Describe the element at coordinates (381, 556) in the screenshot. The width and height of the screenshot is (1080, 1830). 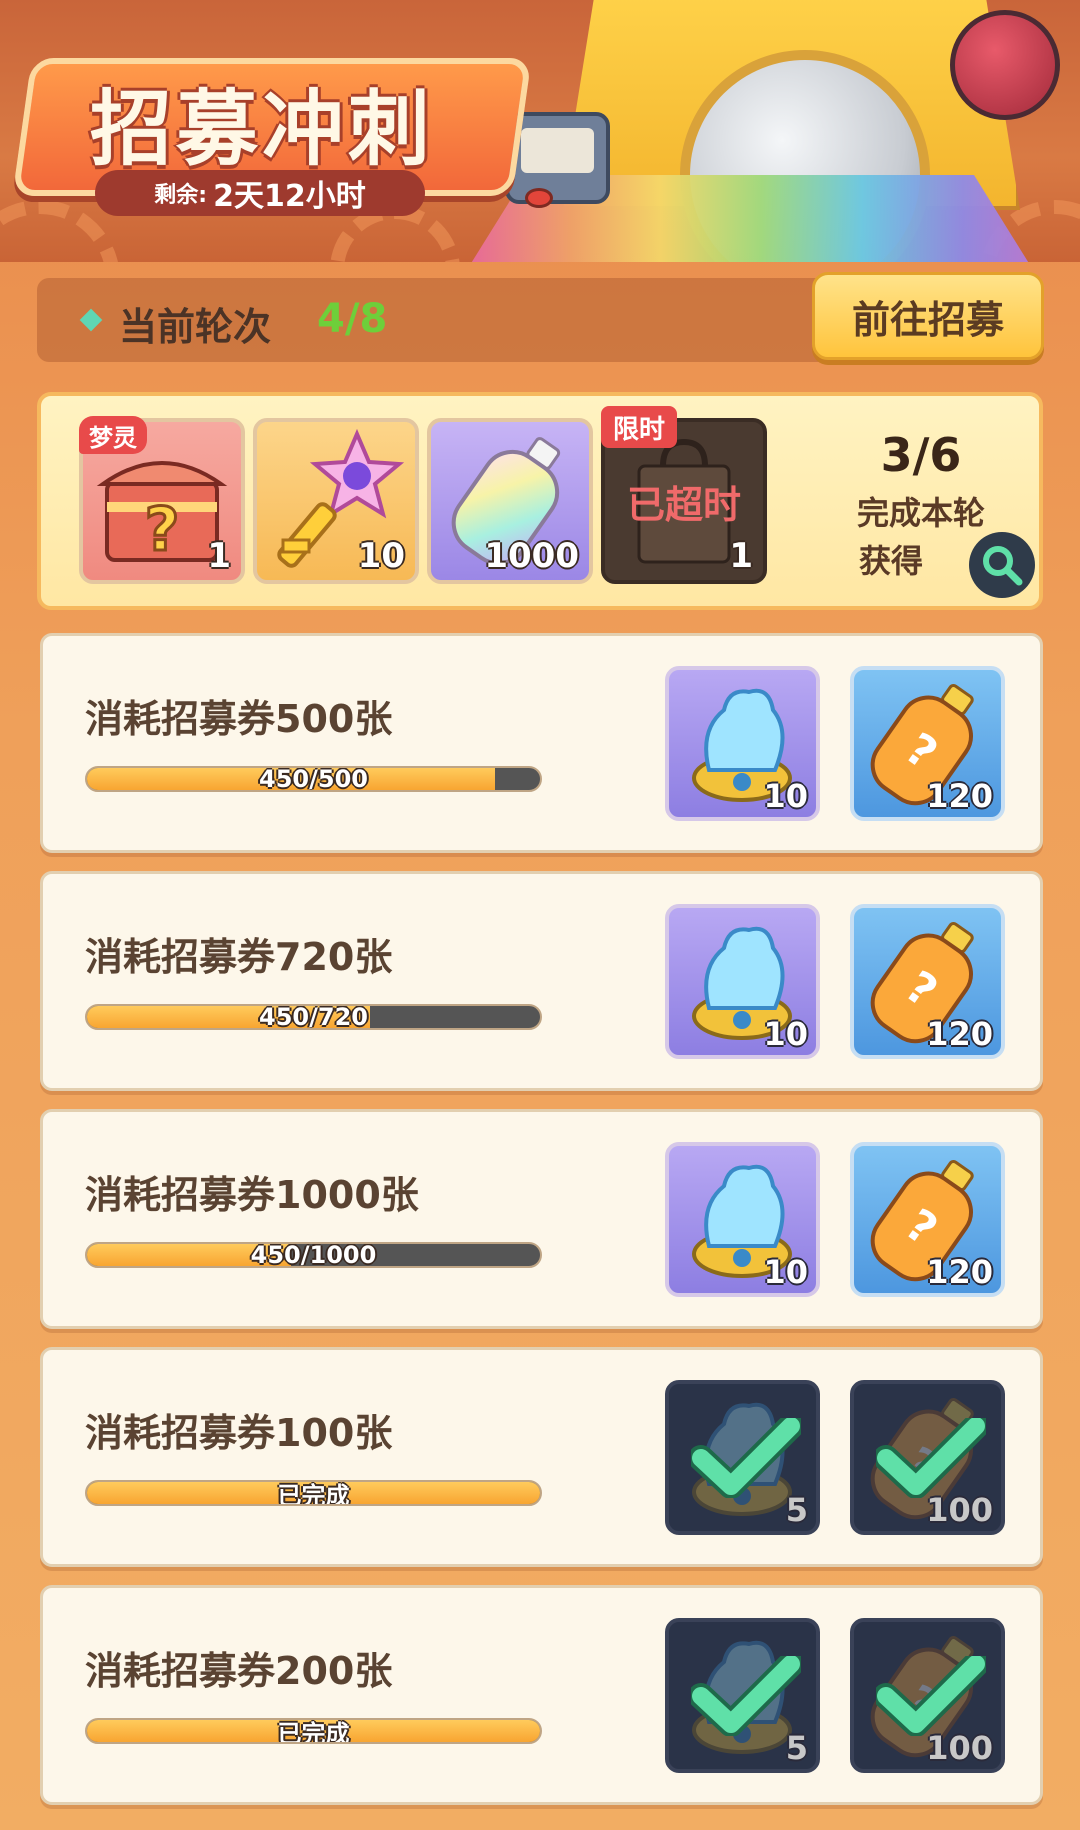
I see `reward-count: 10` at that location.